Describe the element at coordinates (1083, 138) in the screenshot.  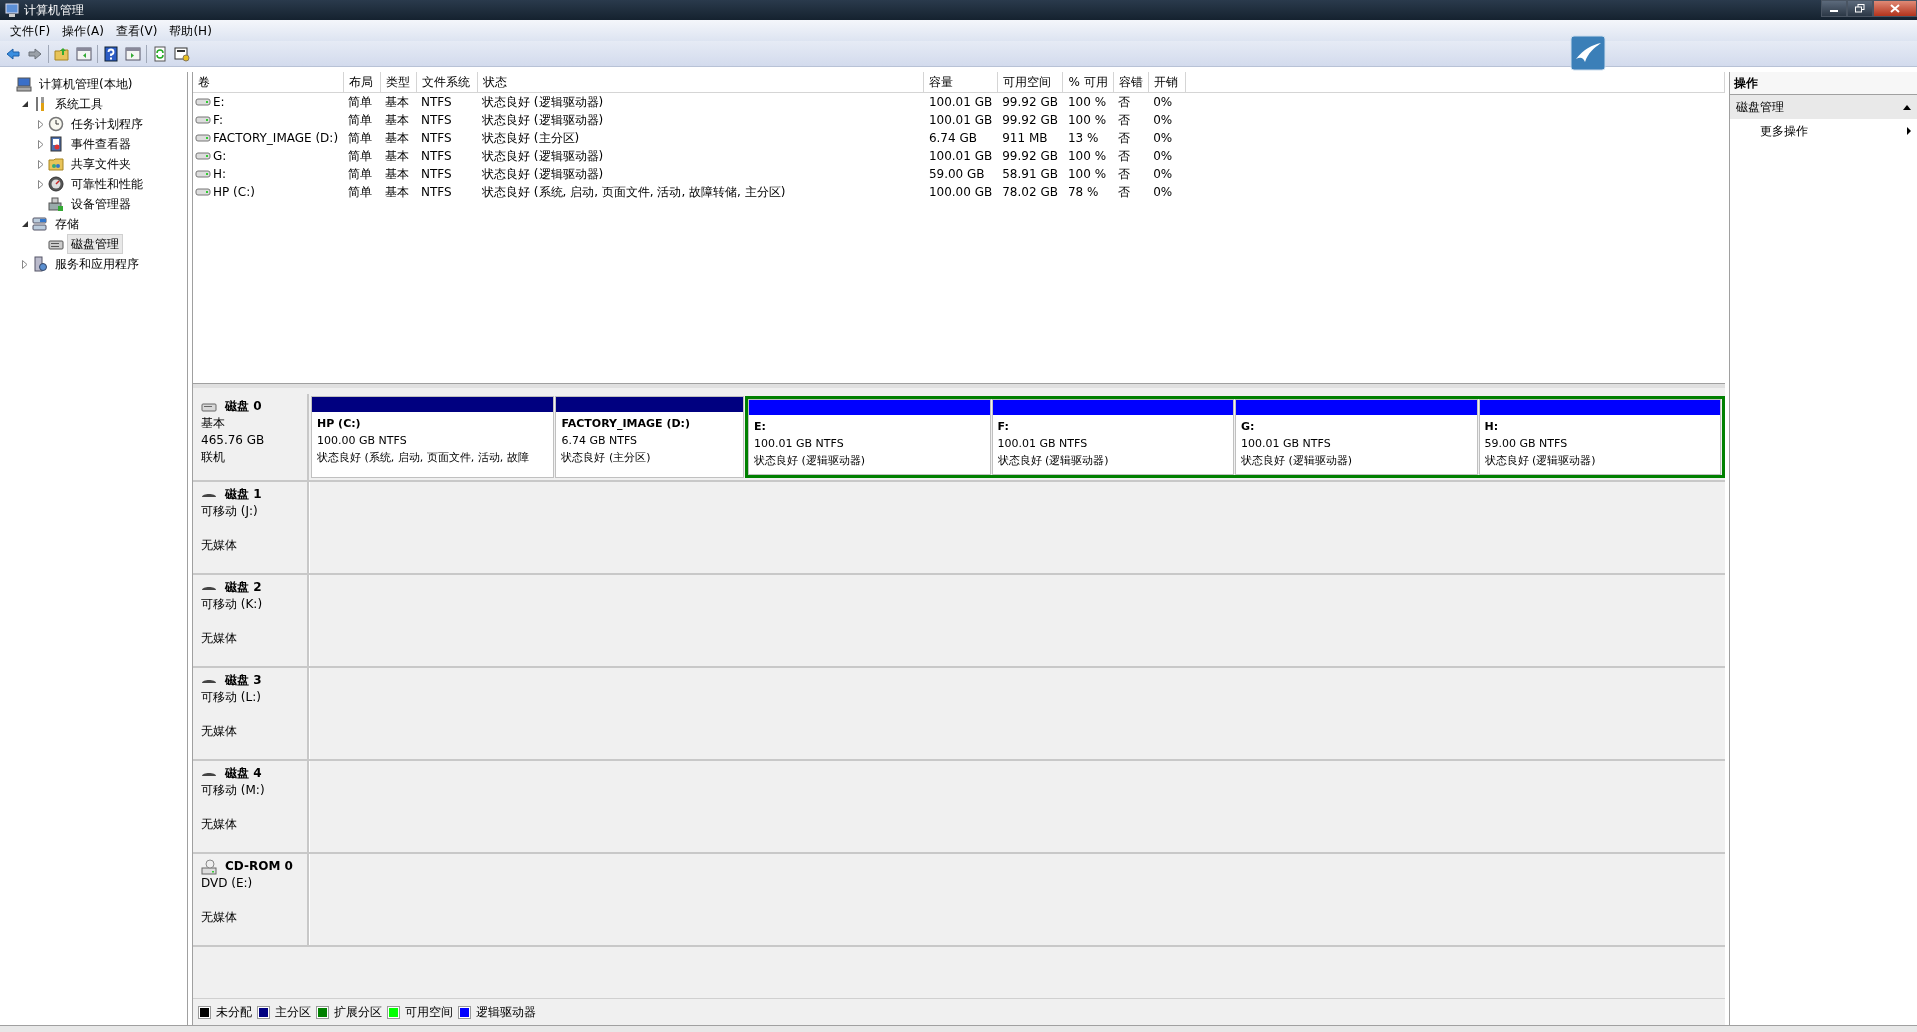
I see `table-cell-text: 13 %` at that location.